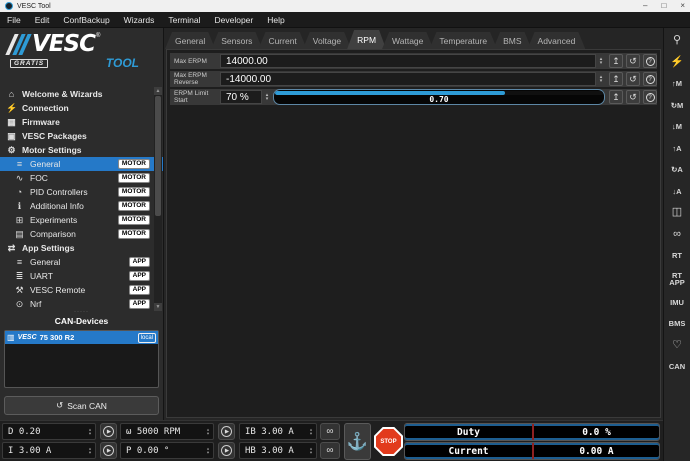 This screenshot has height=461, width=690. I want to click on sidebar-item-label: FOC, so click(39, 178).